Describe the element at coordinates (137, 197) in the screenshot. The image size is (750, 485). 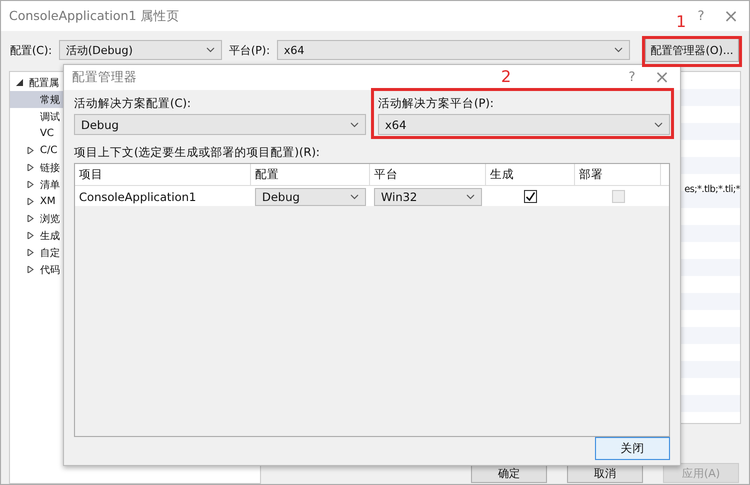
I see `project-name: ConsoleApplication1` at that location.